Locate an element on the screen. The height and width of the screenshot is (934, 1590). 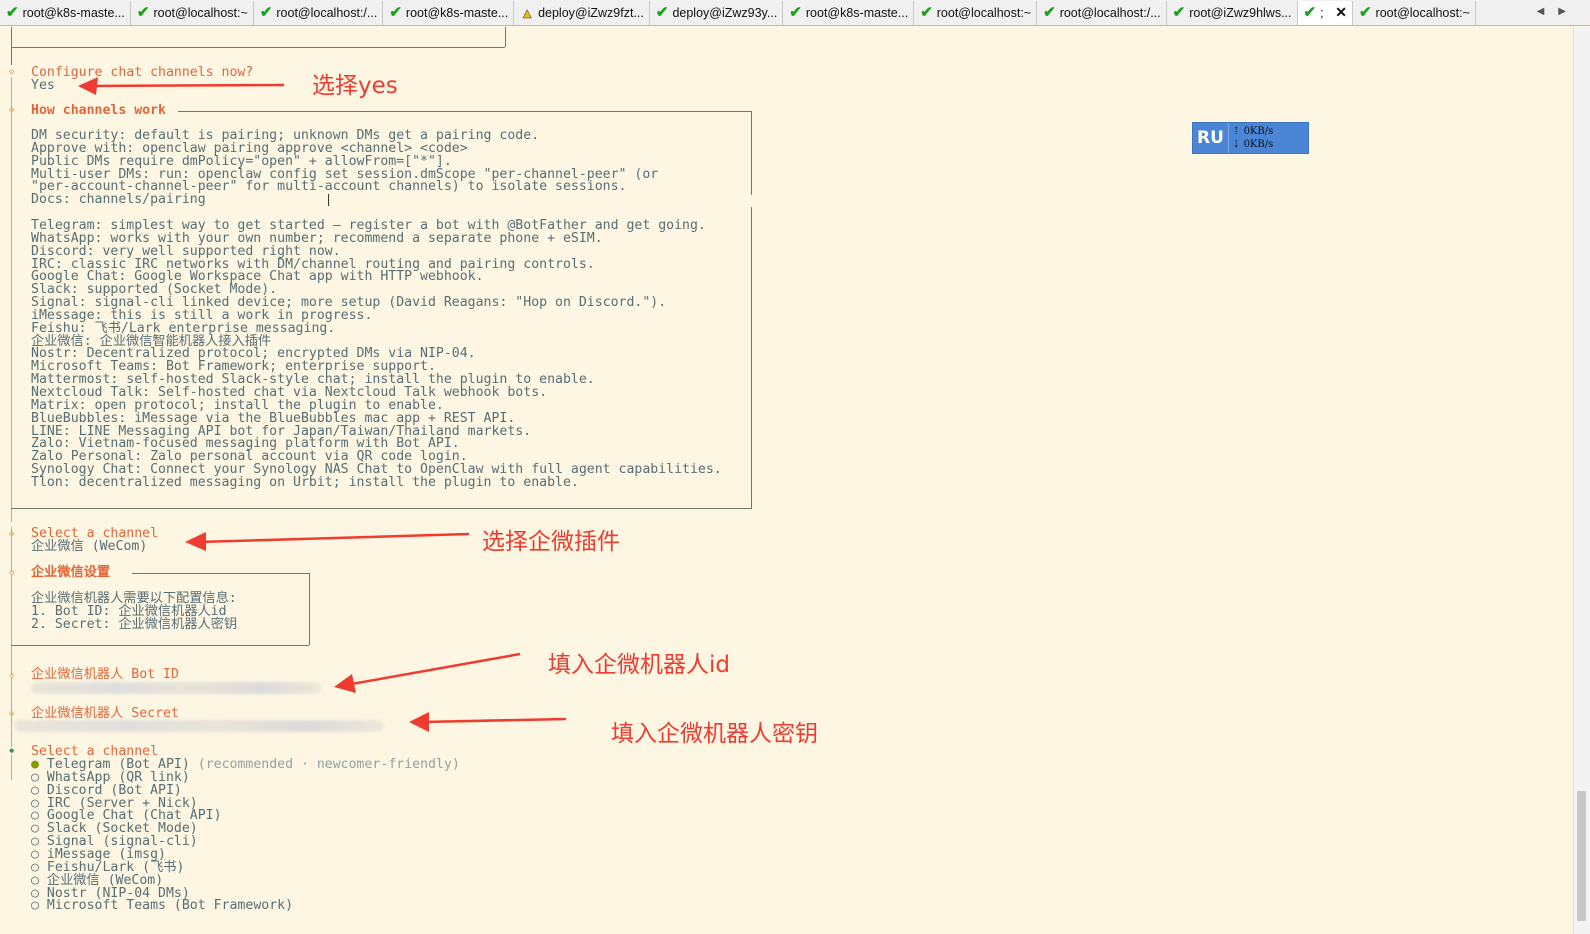
close-tab-icon: ✕ is located at coordinates (1335, 12).